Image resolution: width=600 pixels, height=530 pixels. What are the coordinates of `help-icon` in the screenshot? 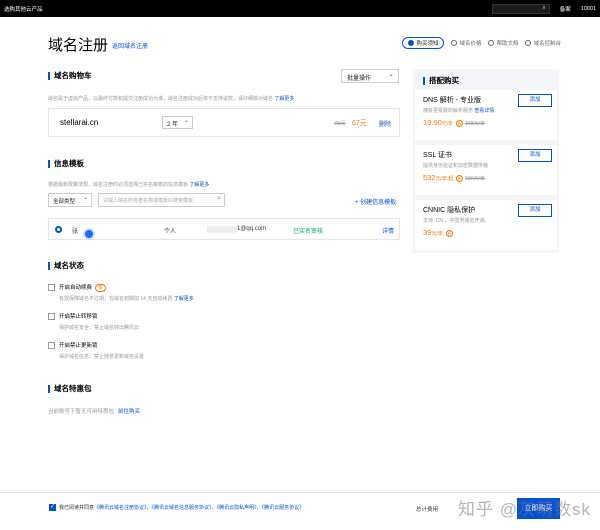 It's located at (491, 43).